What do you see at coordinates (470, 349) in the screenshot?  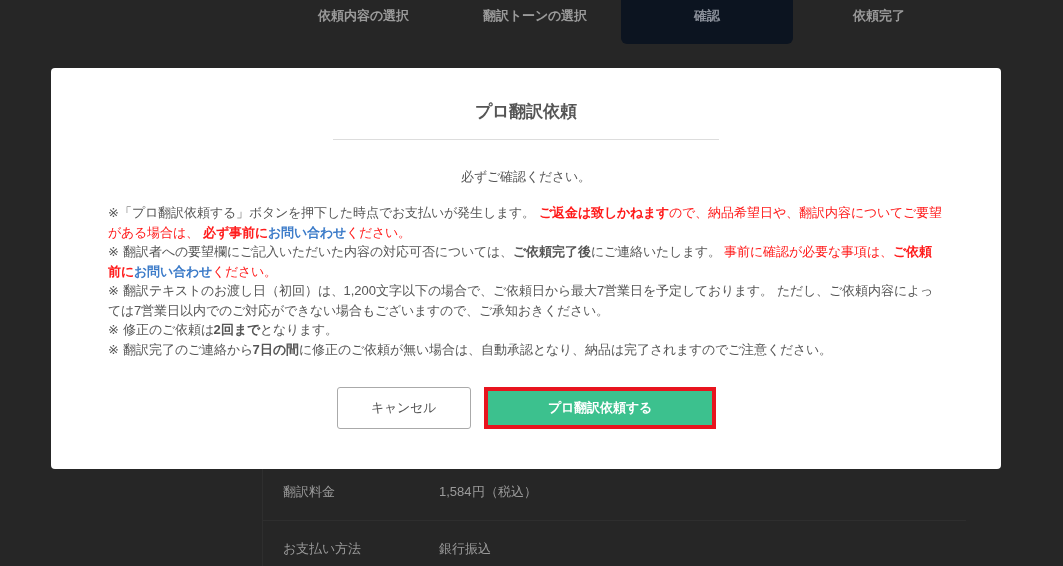 I see `notice-text: ※ 翻訳完了のご連絡から7日の間に修正のご依頼が無い場合は、自動承認となり、納品は完了されますのでご注意ください。` at bounding box center [470, 349].